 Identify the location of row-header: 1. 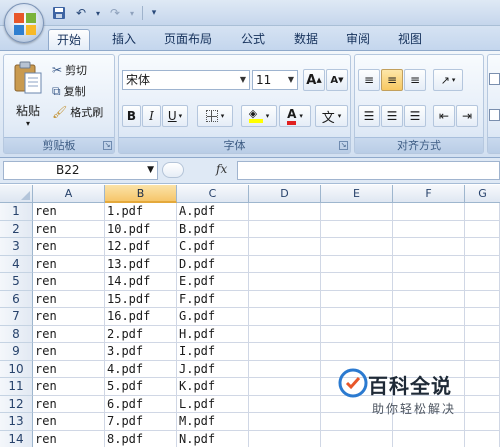
(16, 212).